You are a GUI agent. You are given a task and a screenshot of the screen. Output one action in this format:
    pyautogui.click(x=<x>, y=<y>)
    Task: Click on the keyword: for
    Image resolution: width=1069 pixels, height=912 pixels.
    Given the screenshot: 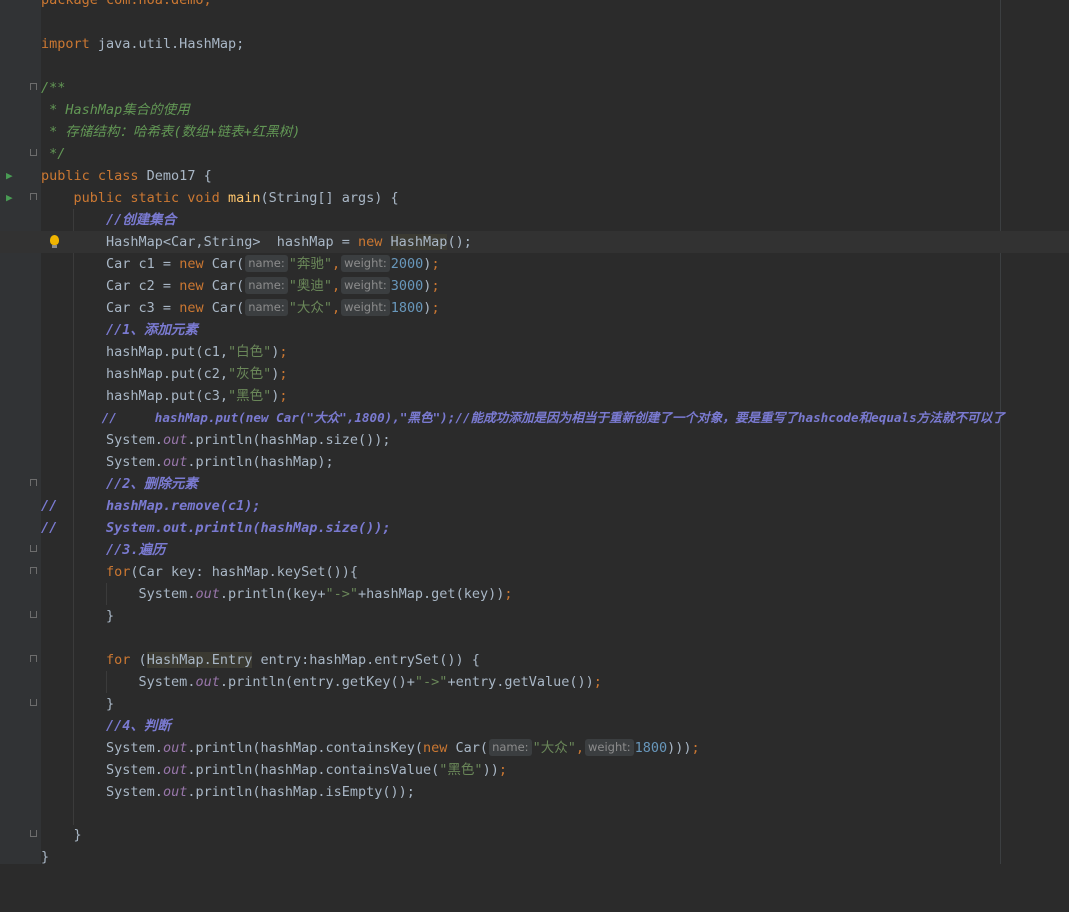 What is the action you would take?
    pyautogui.click(x=118, y=660)
    